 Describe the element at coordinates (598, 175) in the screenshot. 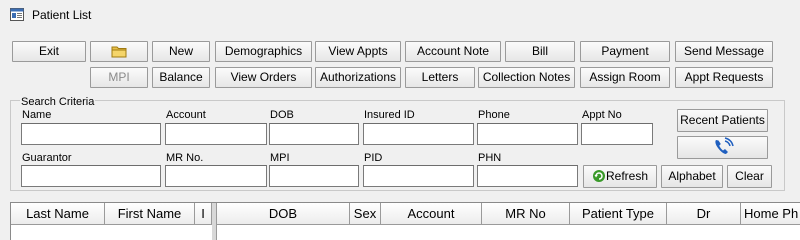

I see `refresh-icon` at that location.